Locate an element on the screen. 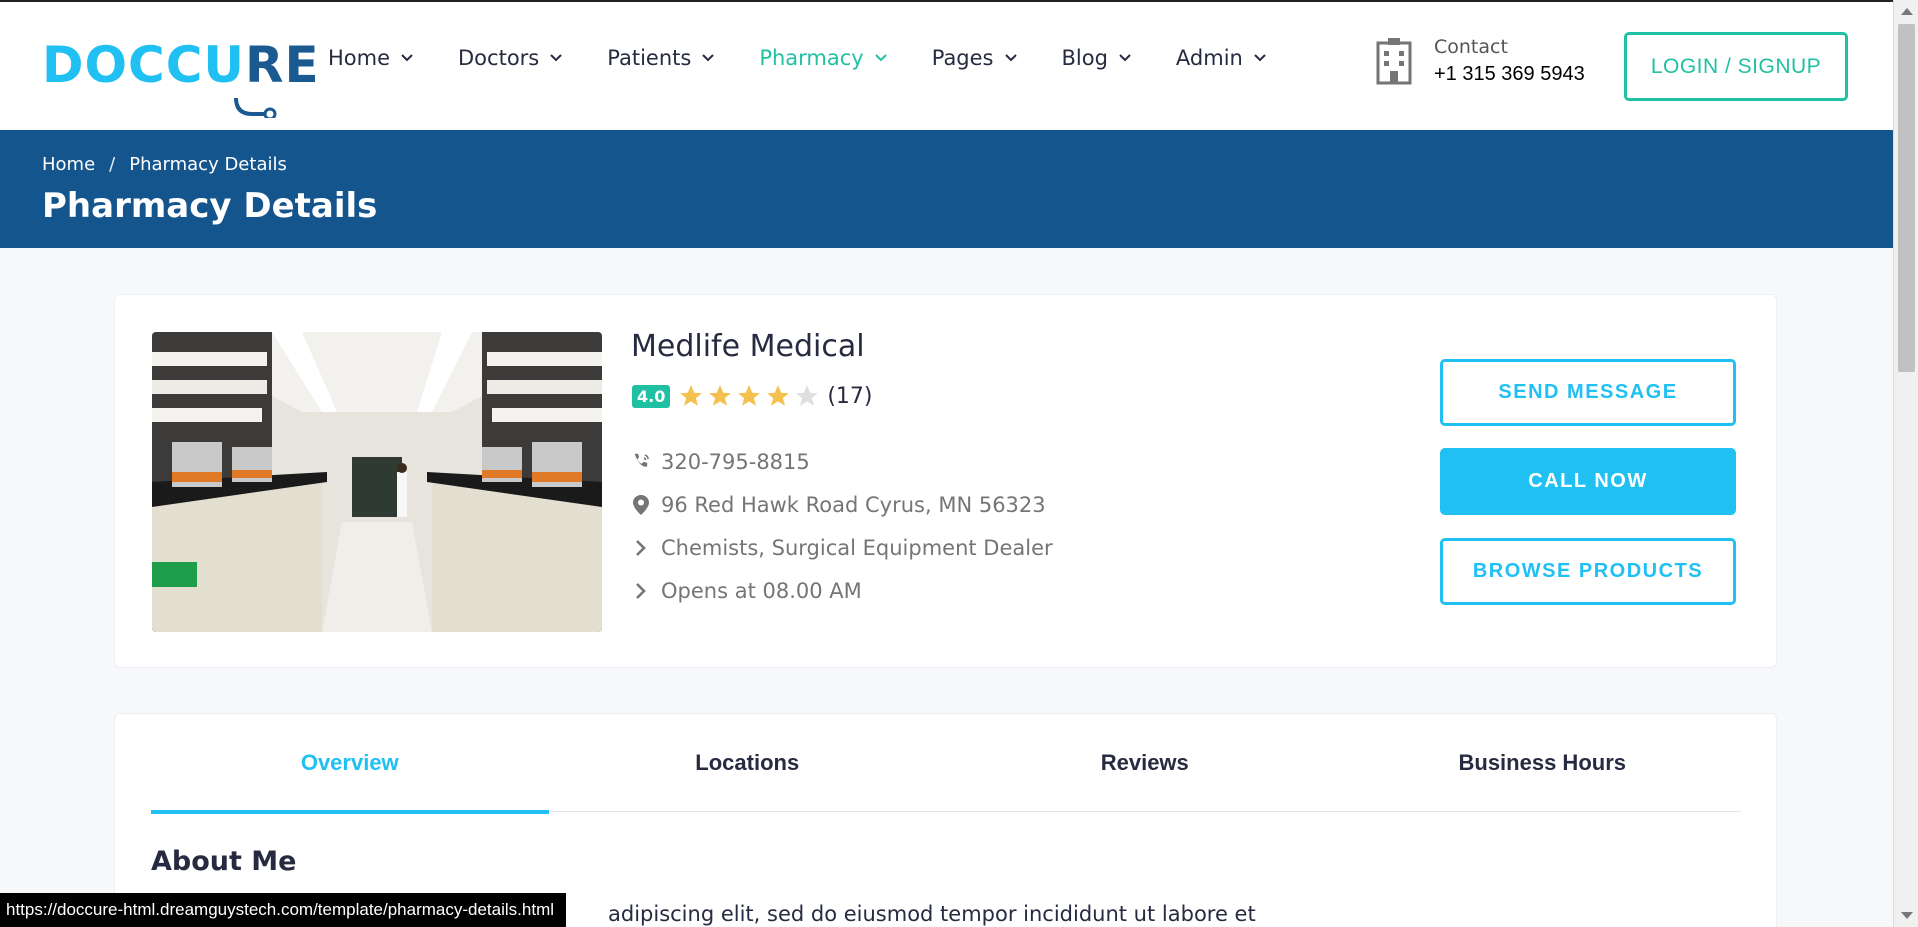  star-empty-icon is located at coordinates (807, 395).